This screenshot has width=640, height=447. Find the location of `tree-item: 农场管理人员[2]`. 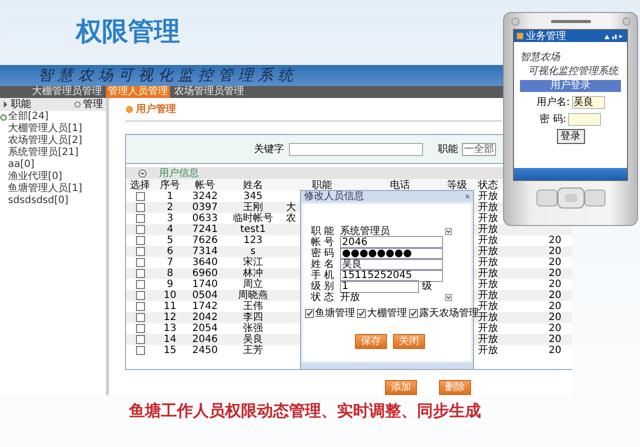

tree-item: 农场管理人员[2] is located at coordinates (57, 141).